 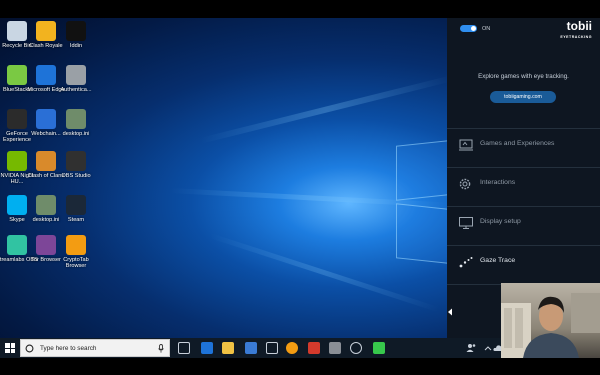 What do you see at coordinates (498, 182) in the screenshot?
I see `menu-item-label: Interactions` at bounding box center [498, 182].